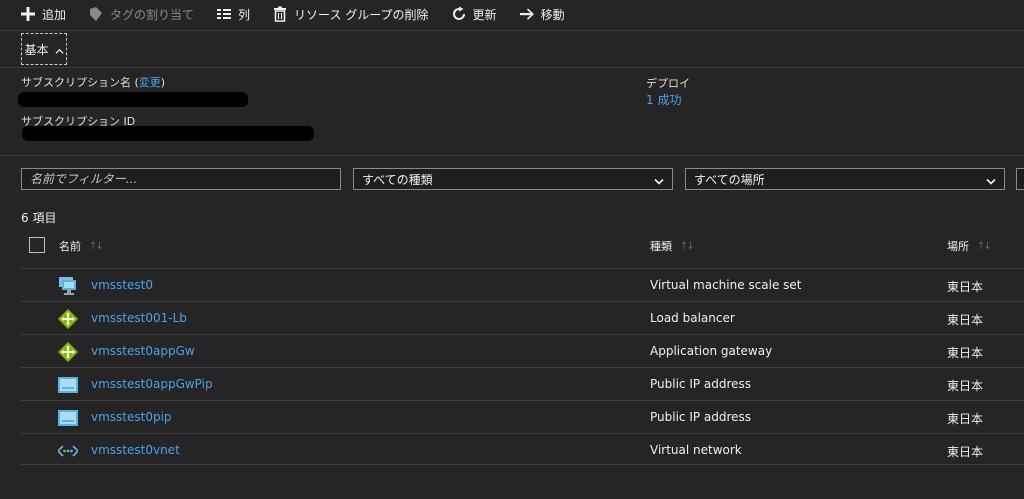 The width and height of the screenshot is (1024, 499). I want to click on refresh-icon, so click(459, 14).